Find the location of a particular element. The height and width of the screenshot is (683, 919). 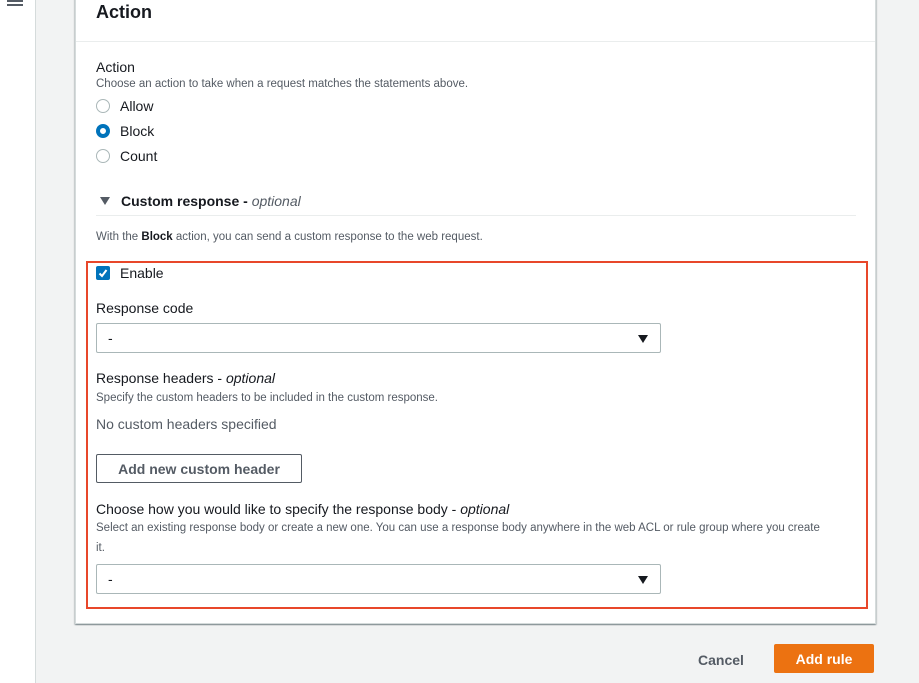

no-headers-text: No custom headers specified is located at coordinates (186, 424).